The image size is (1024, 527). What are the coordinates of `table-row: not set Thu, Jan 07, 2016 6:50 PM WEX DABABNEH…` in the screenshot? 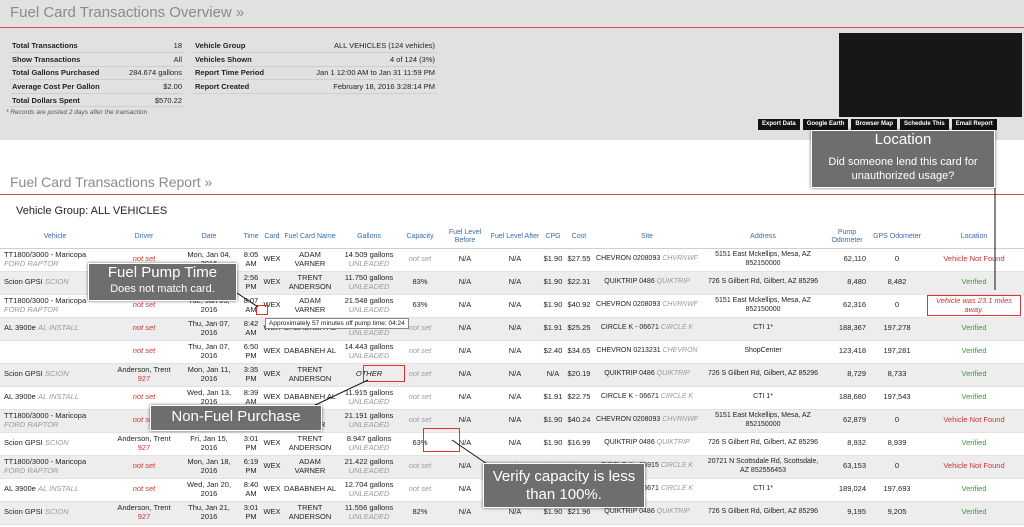 It's located at (512, 352).